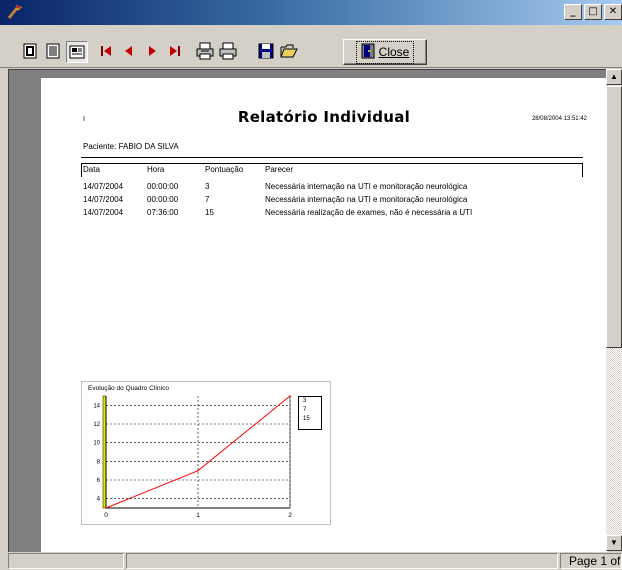 Image resolution: width=622 pixels, height=570 pixels. What do you see at coordinates (207, 186) in the screenshot?
I see `row-score: 3` at bounding box center [207, 186].